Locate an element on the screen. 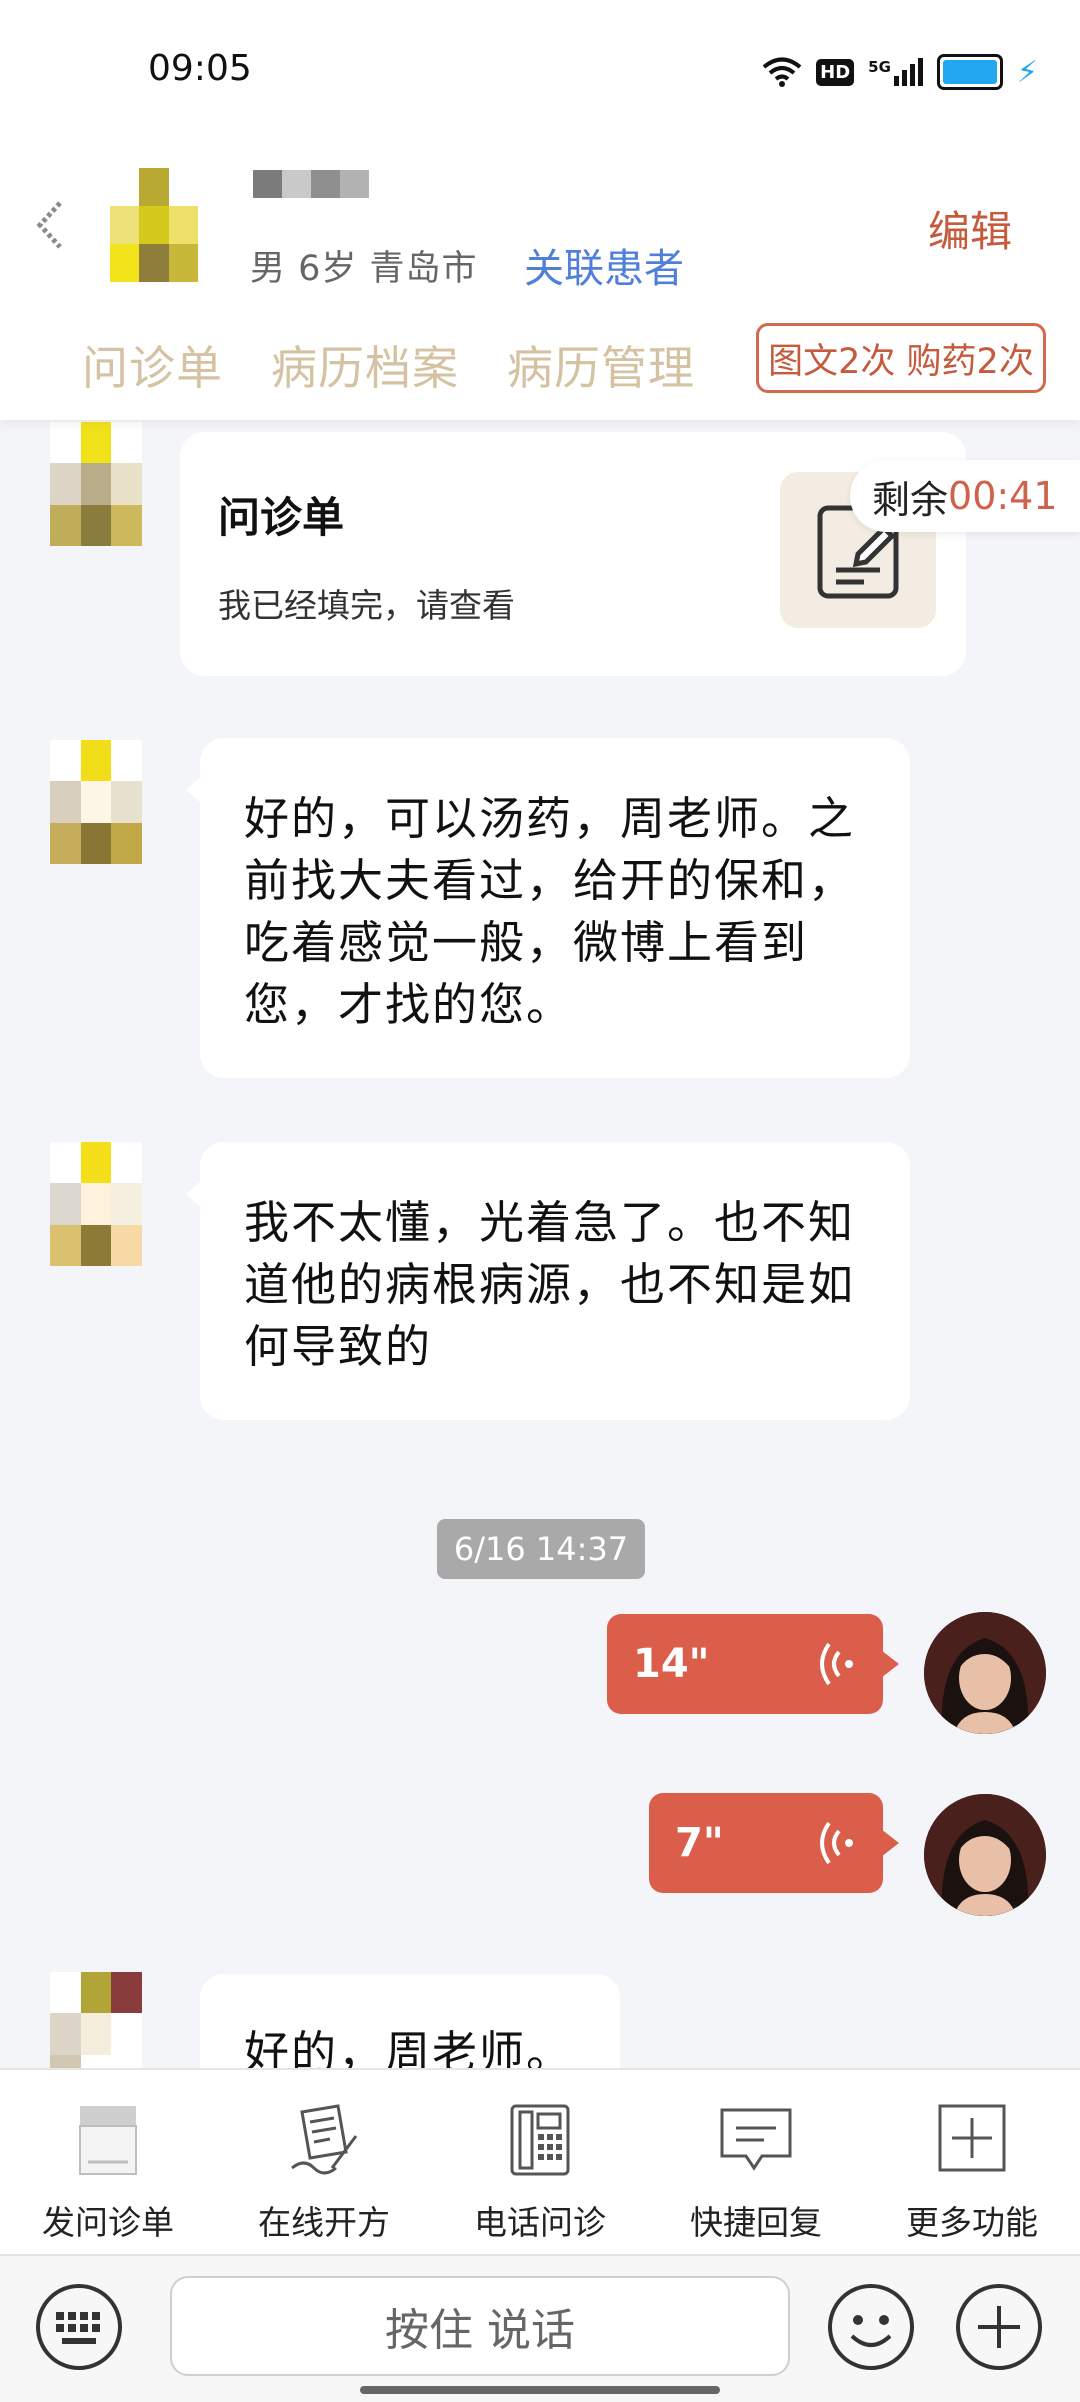 Image resolution: width=1080 pixels, height=2402 pixels. message-line: 何导致的 is located at coordinates (338, 1346).